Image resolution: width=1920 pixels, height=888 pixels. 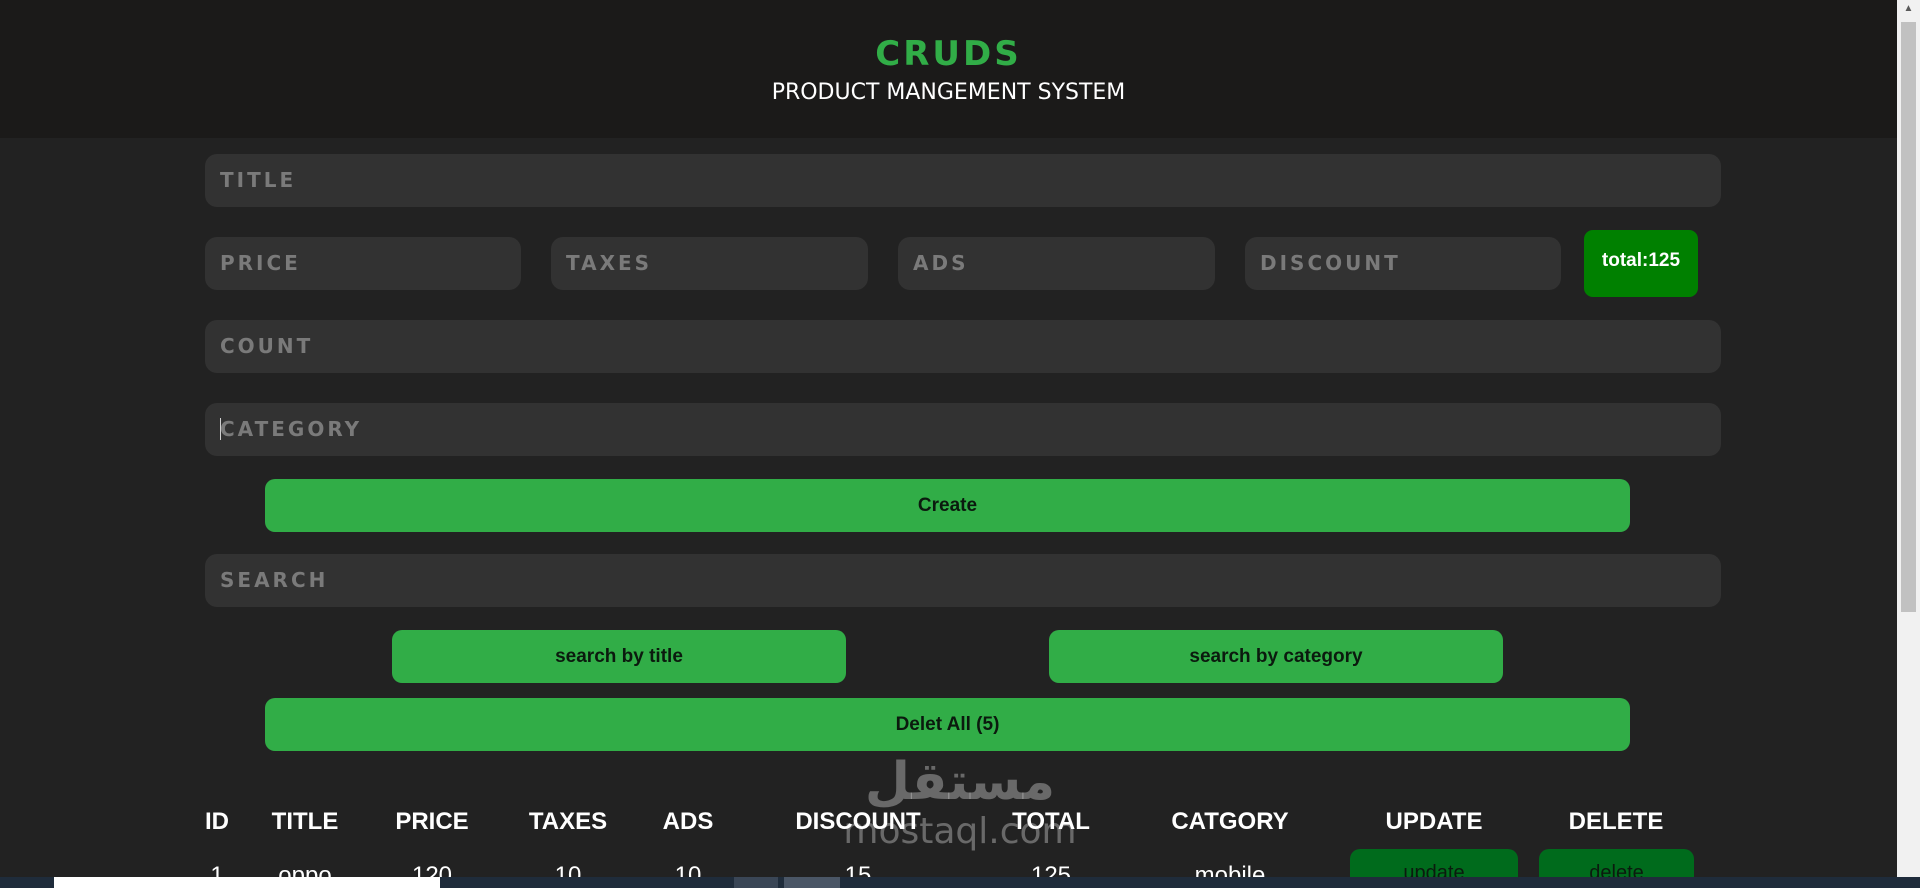 What do you see at coordinates (1908, 9) in the screenshot?
I see `scroll-up-arrow-icon: ▲` at bounding box center [1908, 9].